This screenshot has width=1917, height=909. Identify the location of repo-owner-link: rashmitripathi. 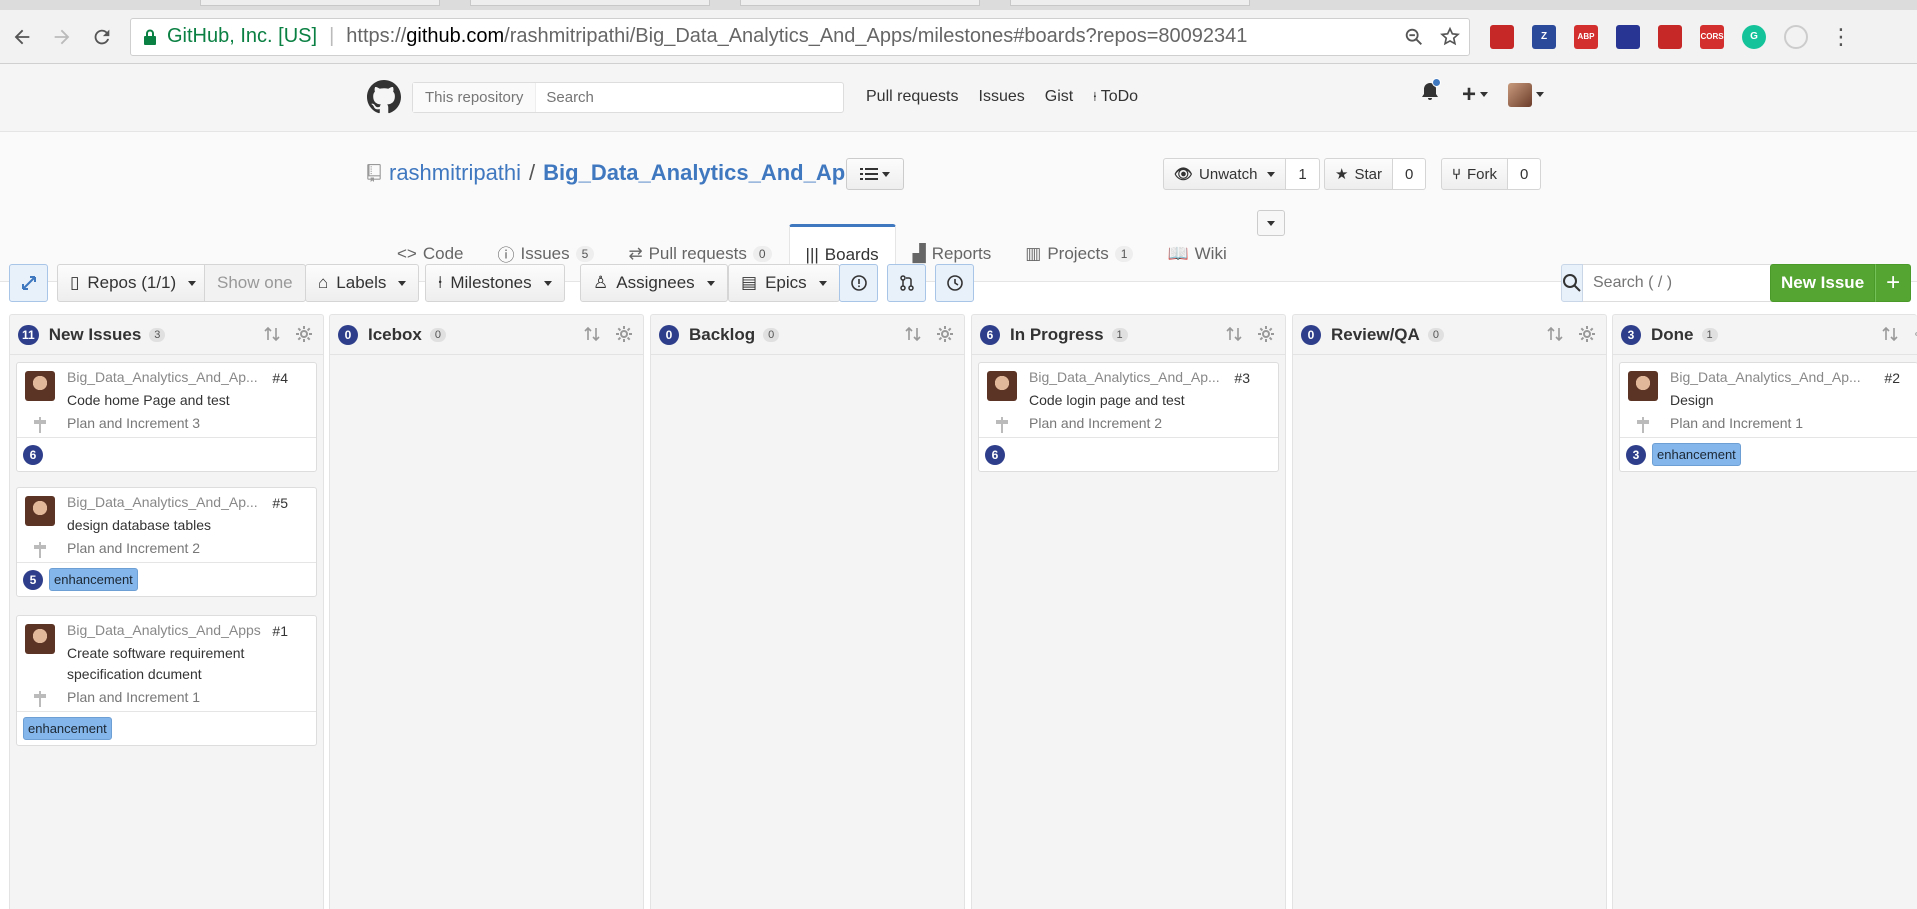
(455, 173).